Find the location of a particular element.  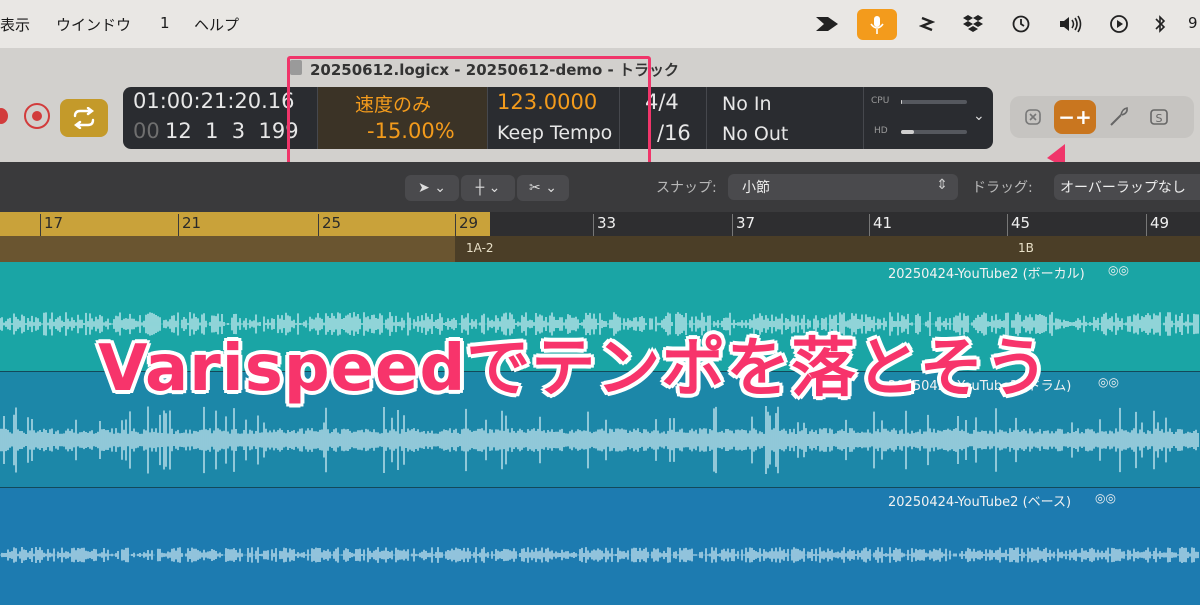

drag-select: オーバーラップなし is located at coordinates (1127, 187).